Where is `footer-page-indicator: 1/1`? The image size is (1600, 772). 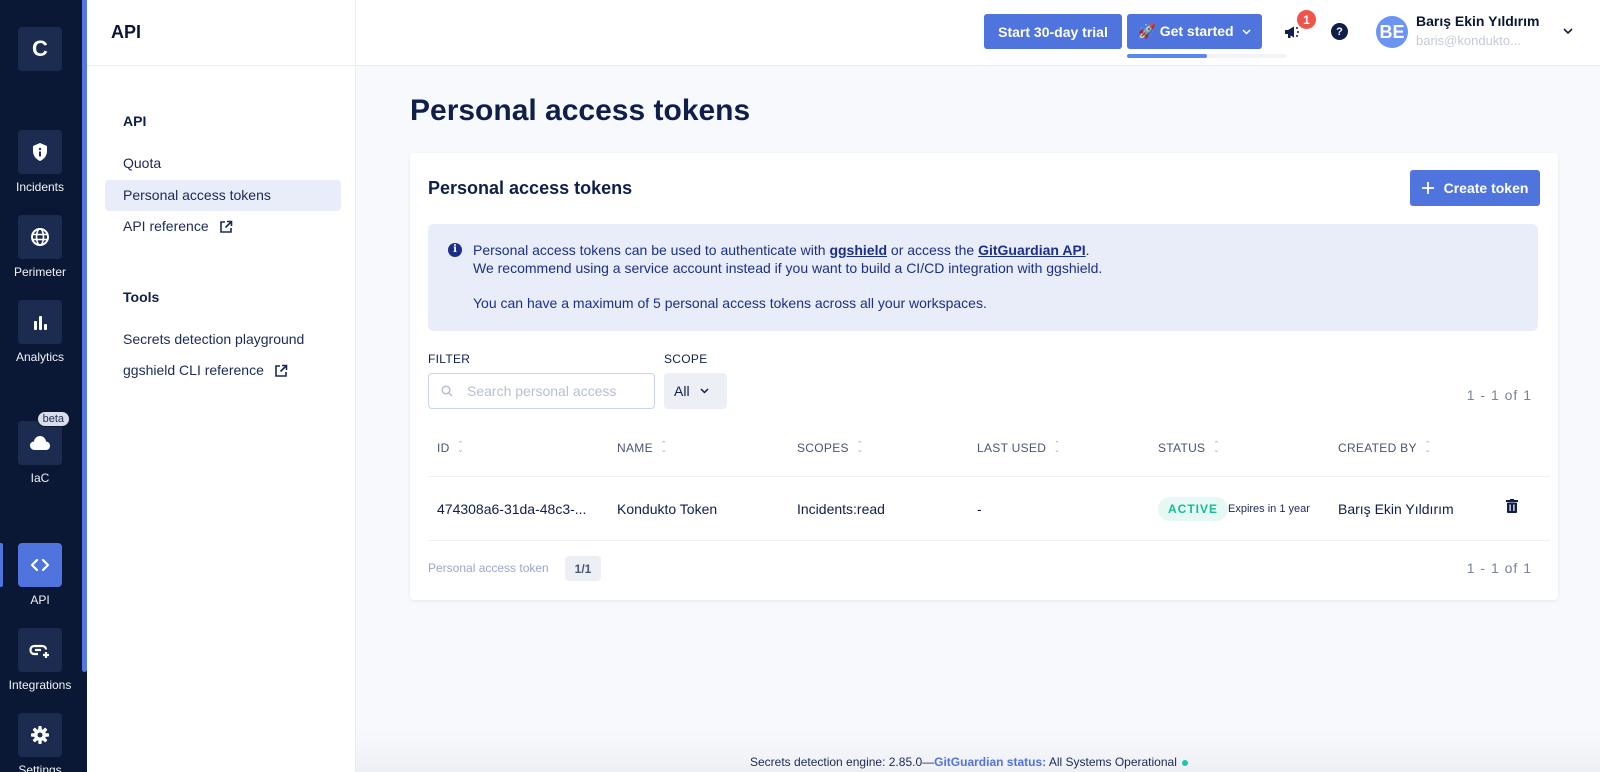
footer-page-indicator: 1/1 is located at coordinates (583, 568).